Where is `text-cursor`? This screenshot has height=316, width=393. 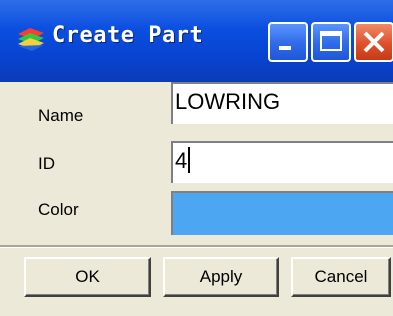
text-cursor is located at coordinates (189, 160).